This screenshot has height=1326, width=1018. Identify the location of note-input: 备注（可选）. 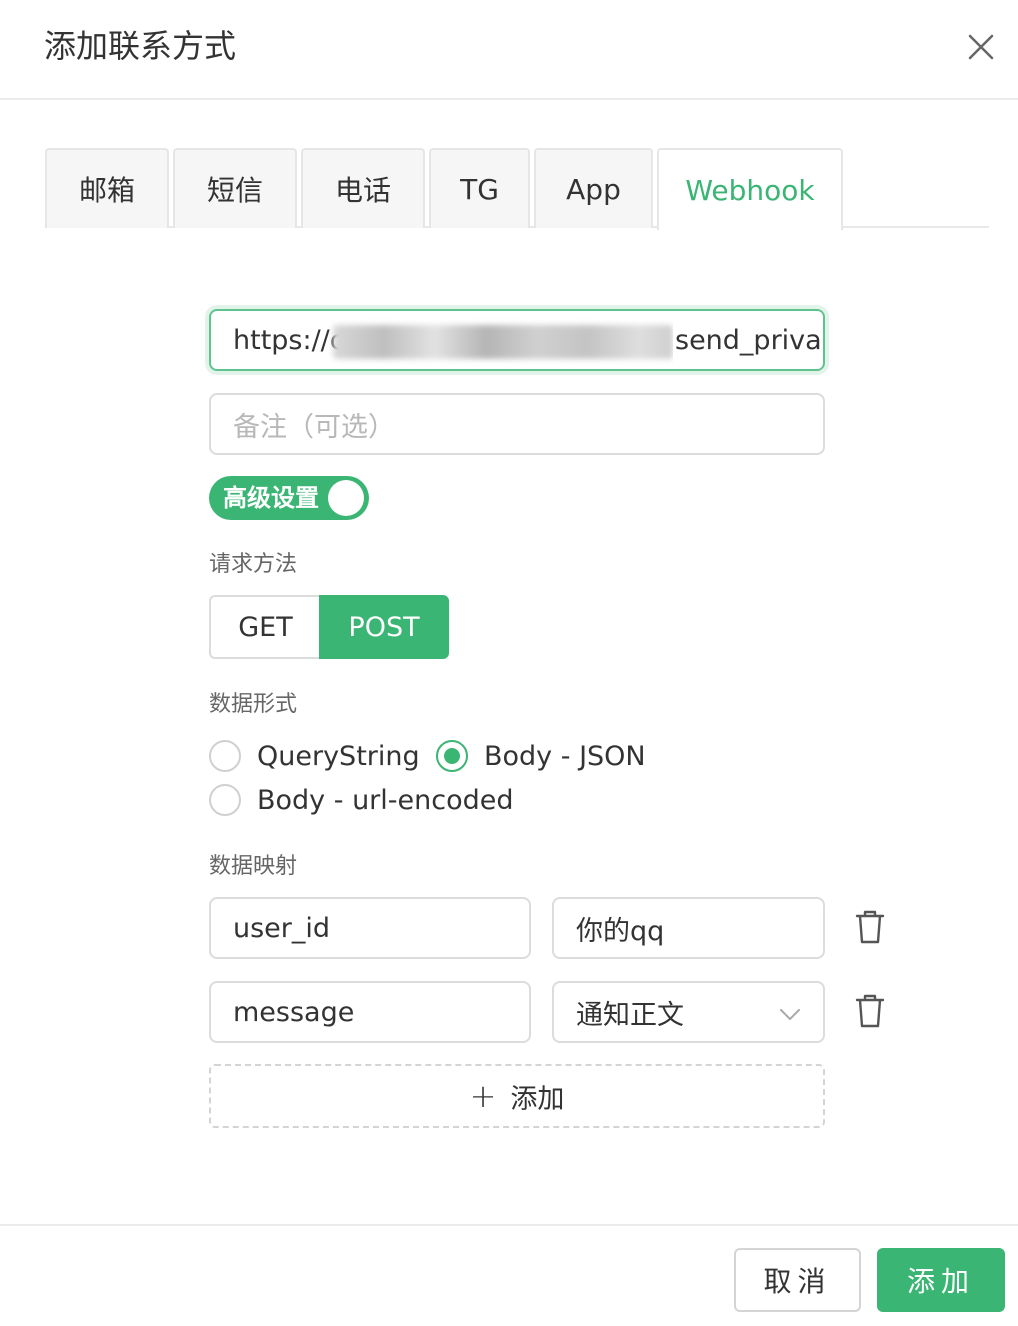
(517, 424).